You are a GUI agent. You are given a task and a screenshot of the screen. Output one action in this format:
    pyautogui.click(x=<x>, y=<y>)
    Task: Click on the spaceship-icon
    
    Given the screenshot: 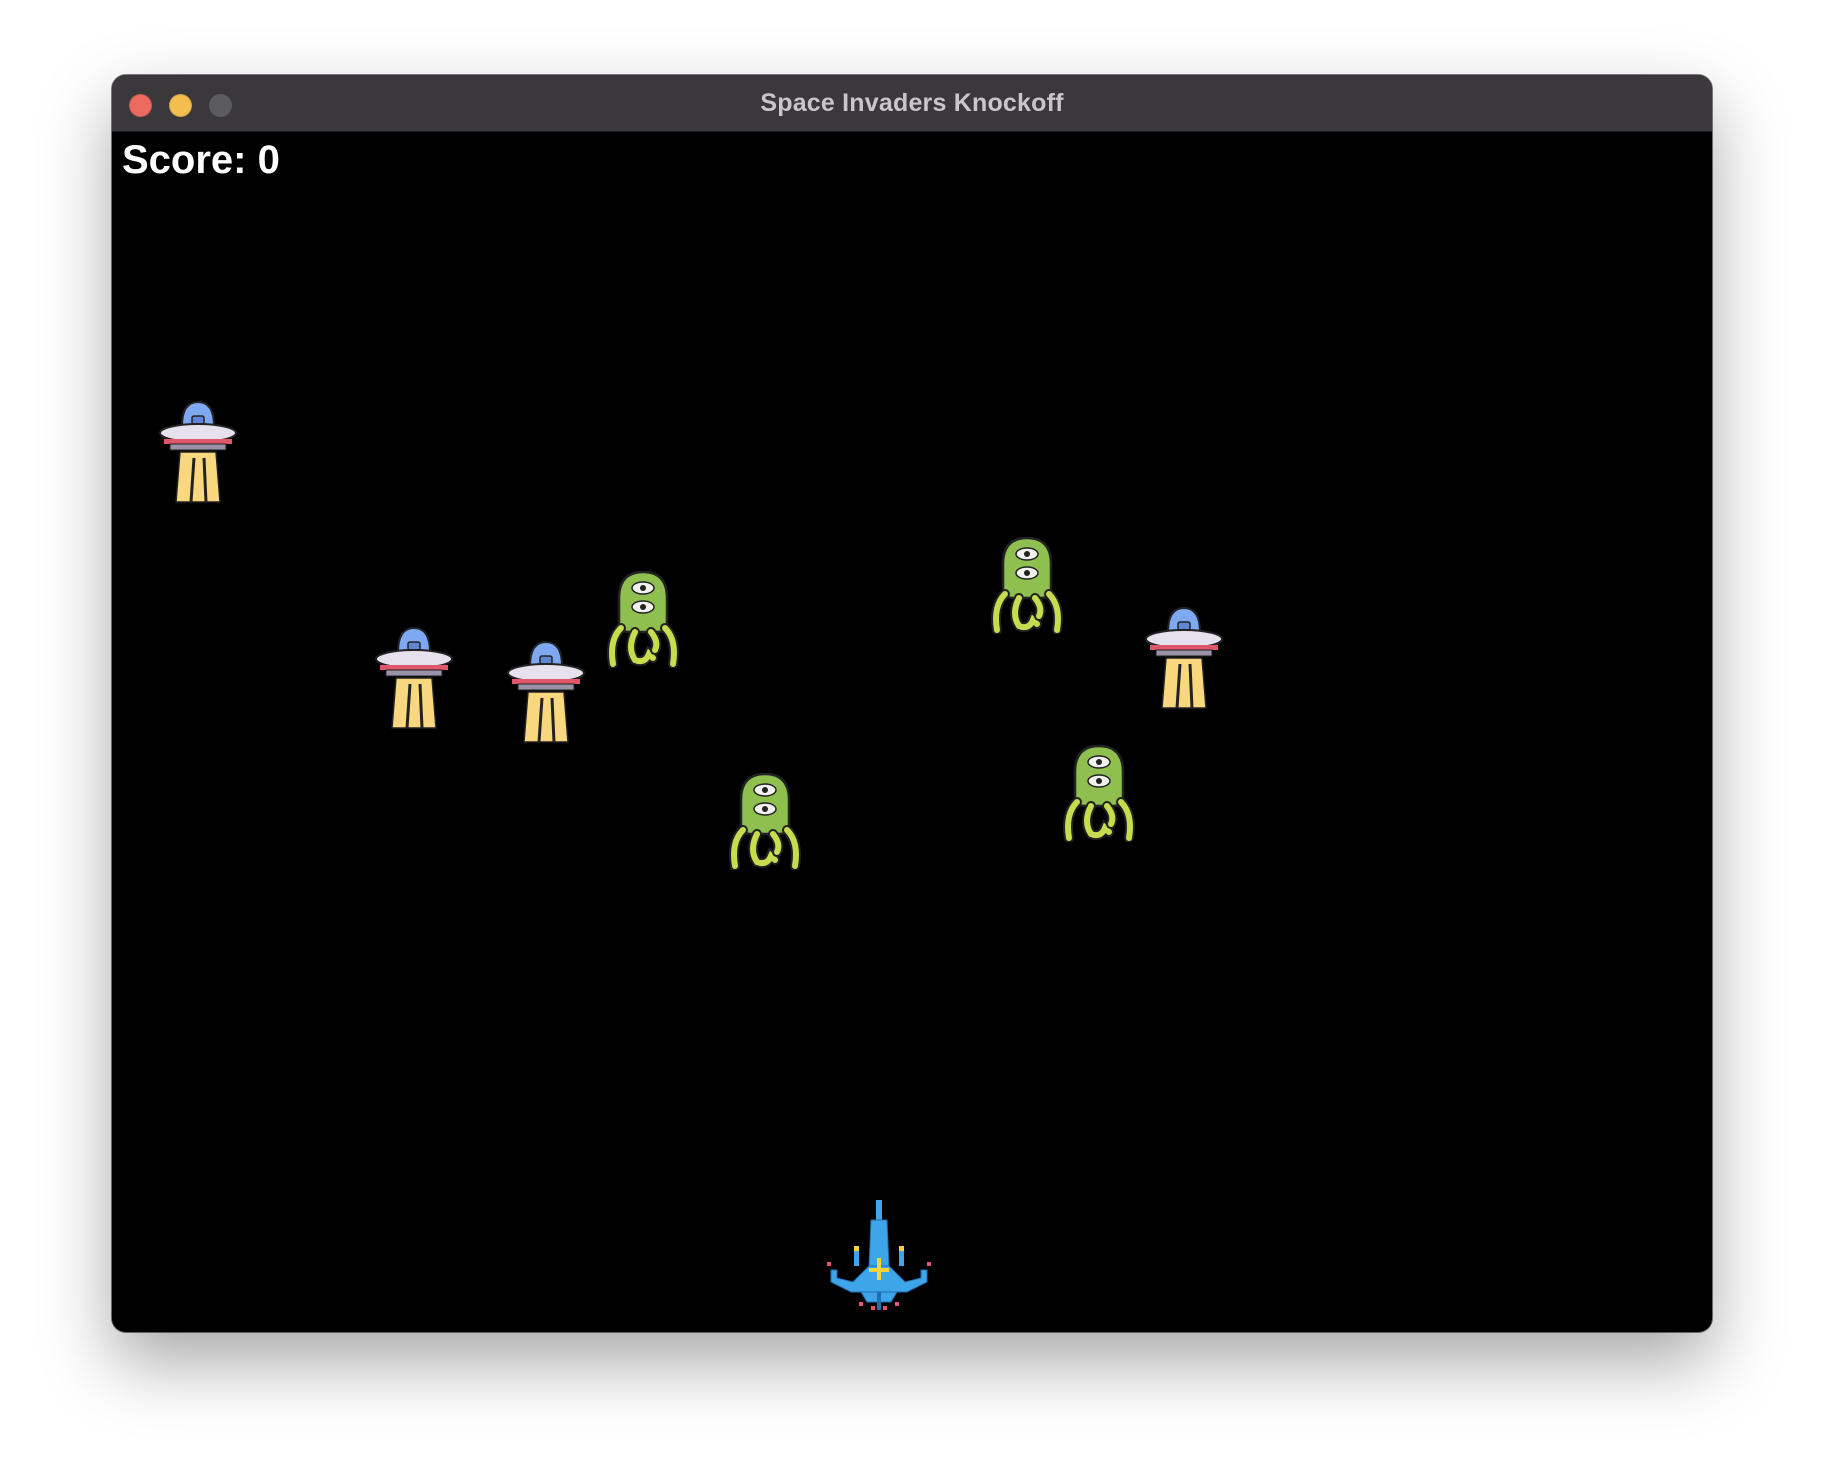 What is the action you would take?
    pyautogui.click(x=879, y=1256)
    